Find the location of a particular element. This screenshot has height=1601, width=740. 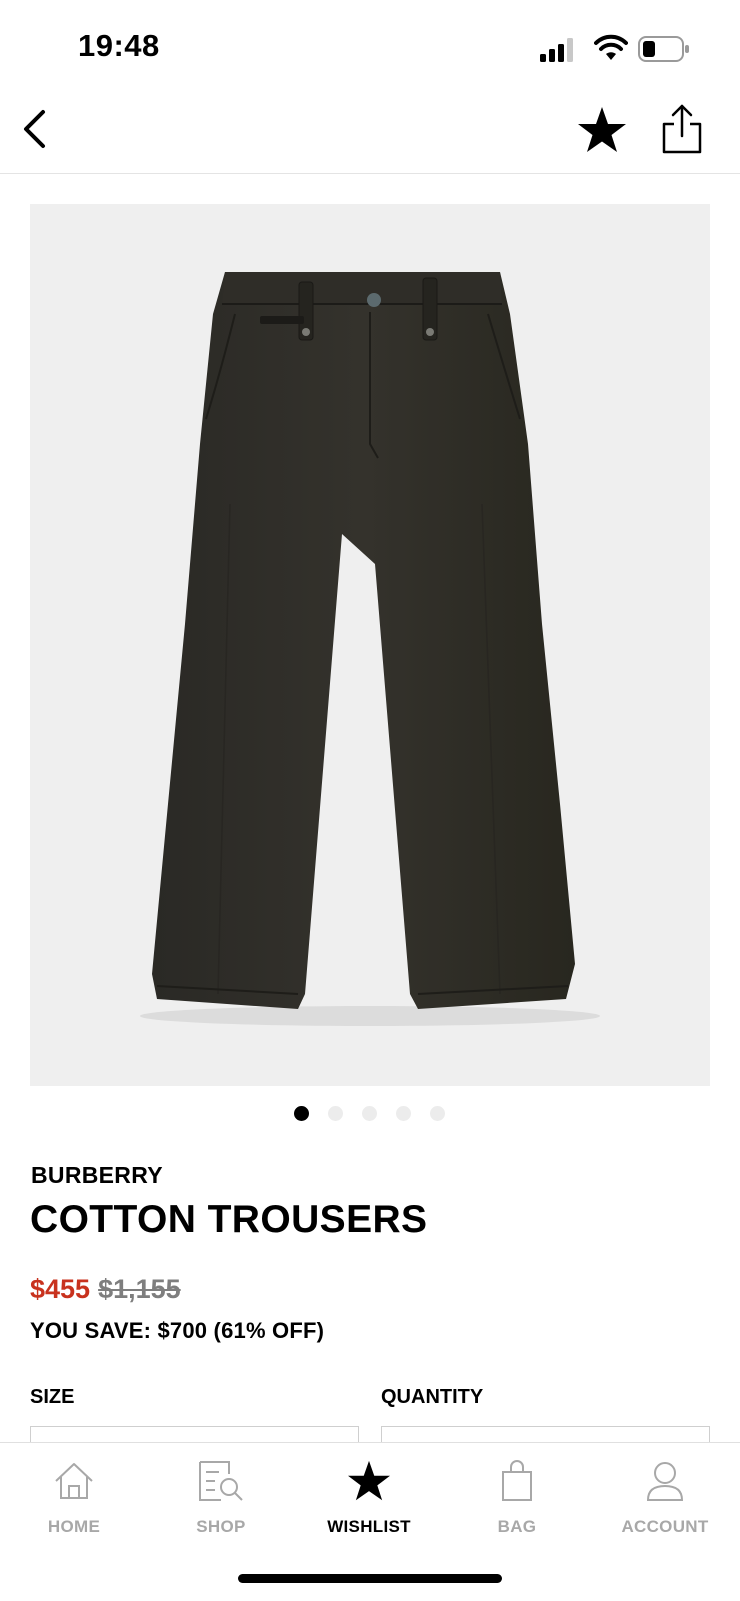

bag-icon is located at coordinates (517, 1481).